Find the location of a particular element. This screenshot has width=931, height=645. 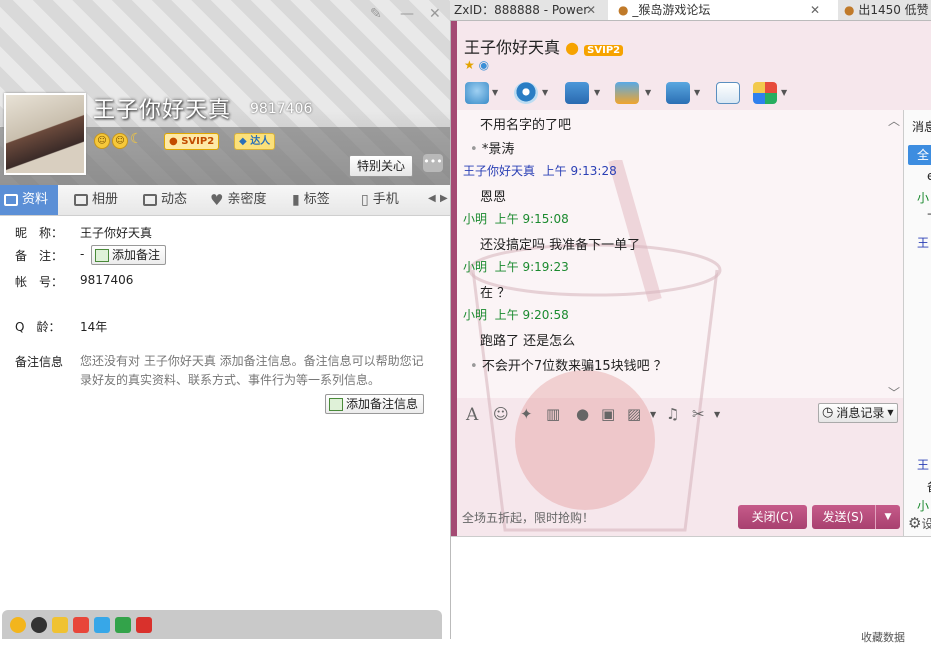

promo-text: 全场五折起，限时抢购！ is located at coordinates (528, 517).